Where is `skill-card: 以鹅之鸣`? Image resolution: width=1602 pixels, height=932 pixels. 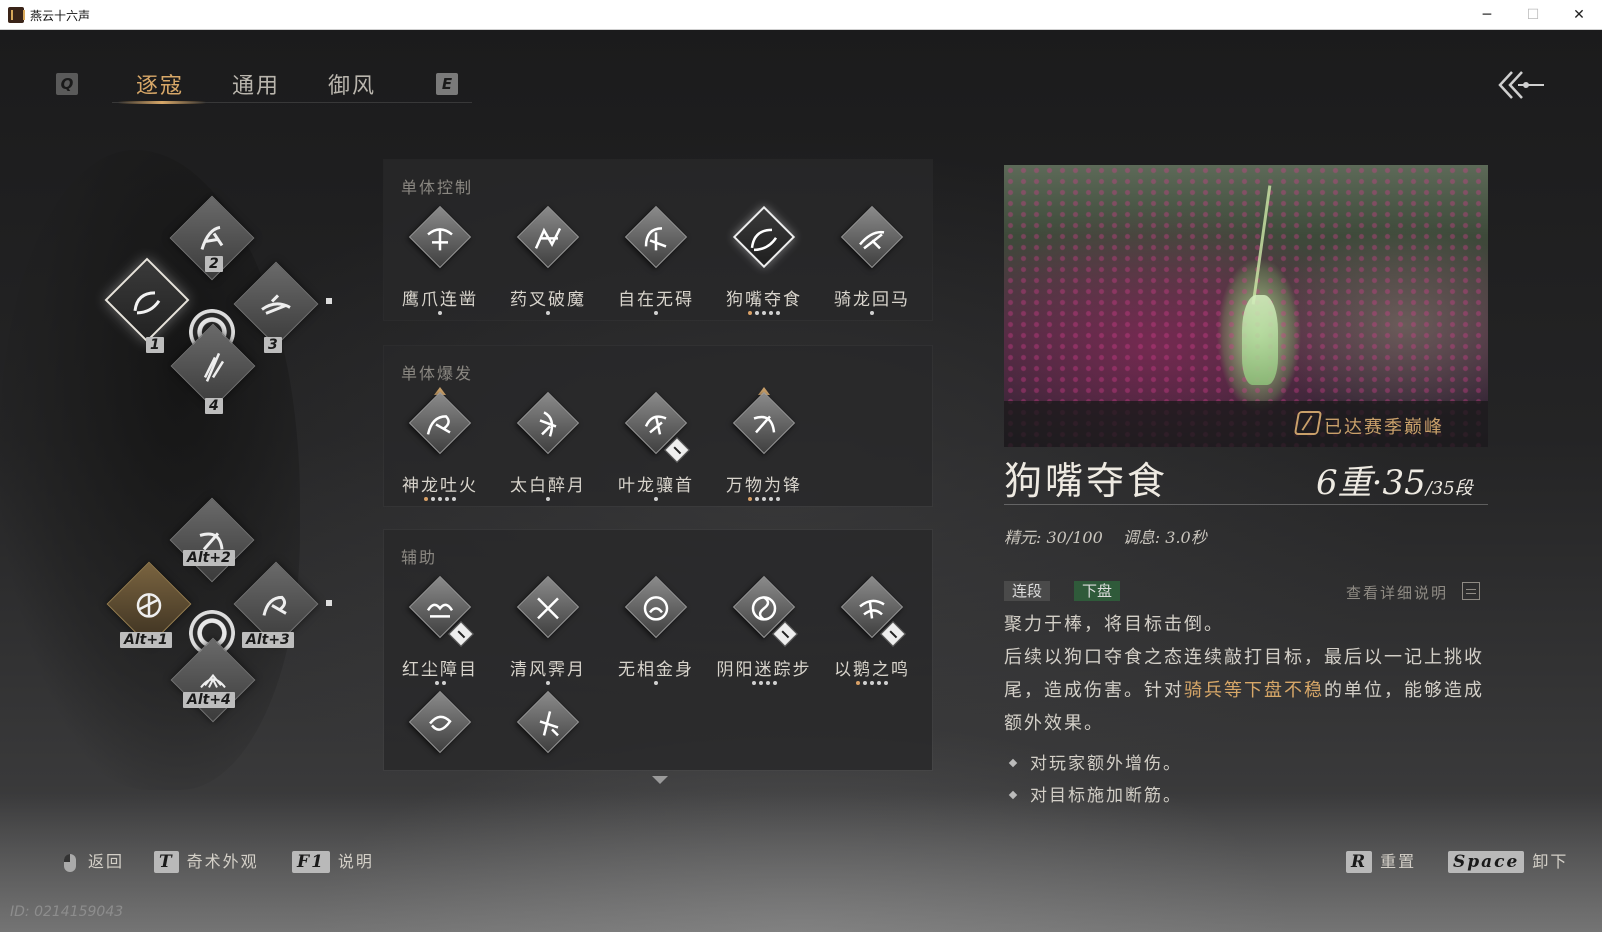 skill-card: 以鹅之鸣 is located at coordinates (872, 635).